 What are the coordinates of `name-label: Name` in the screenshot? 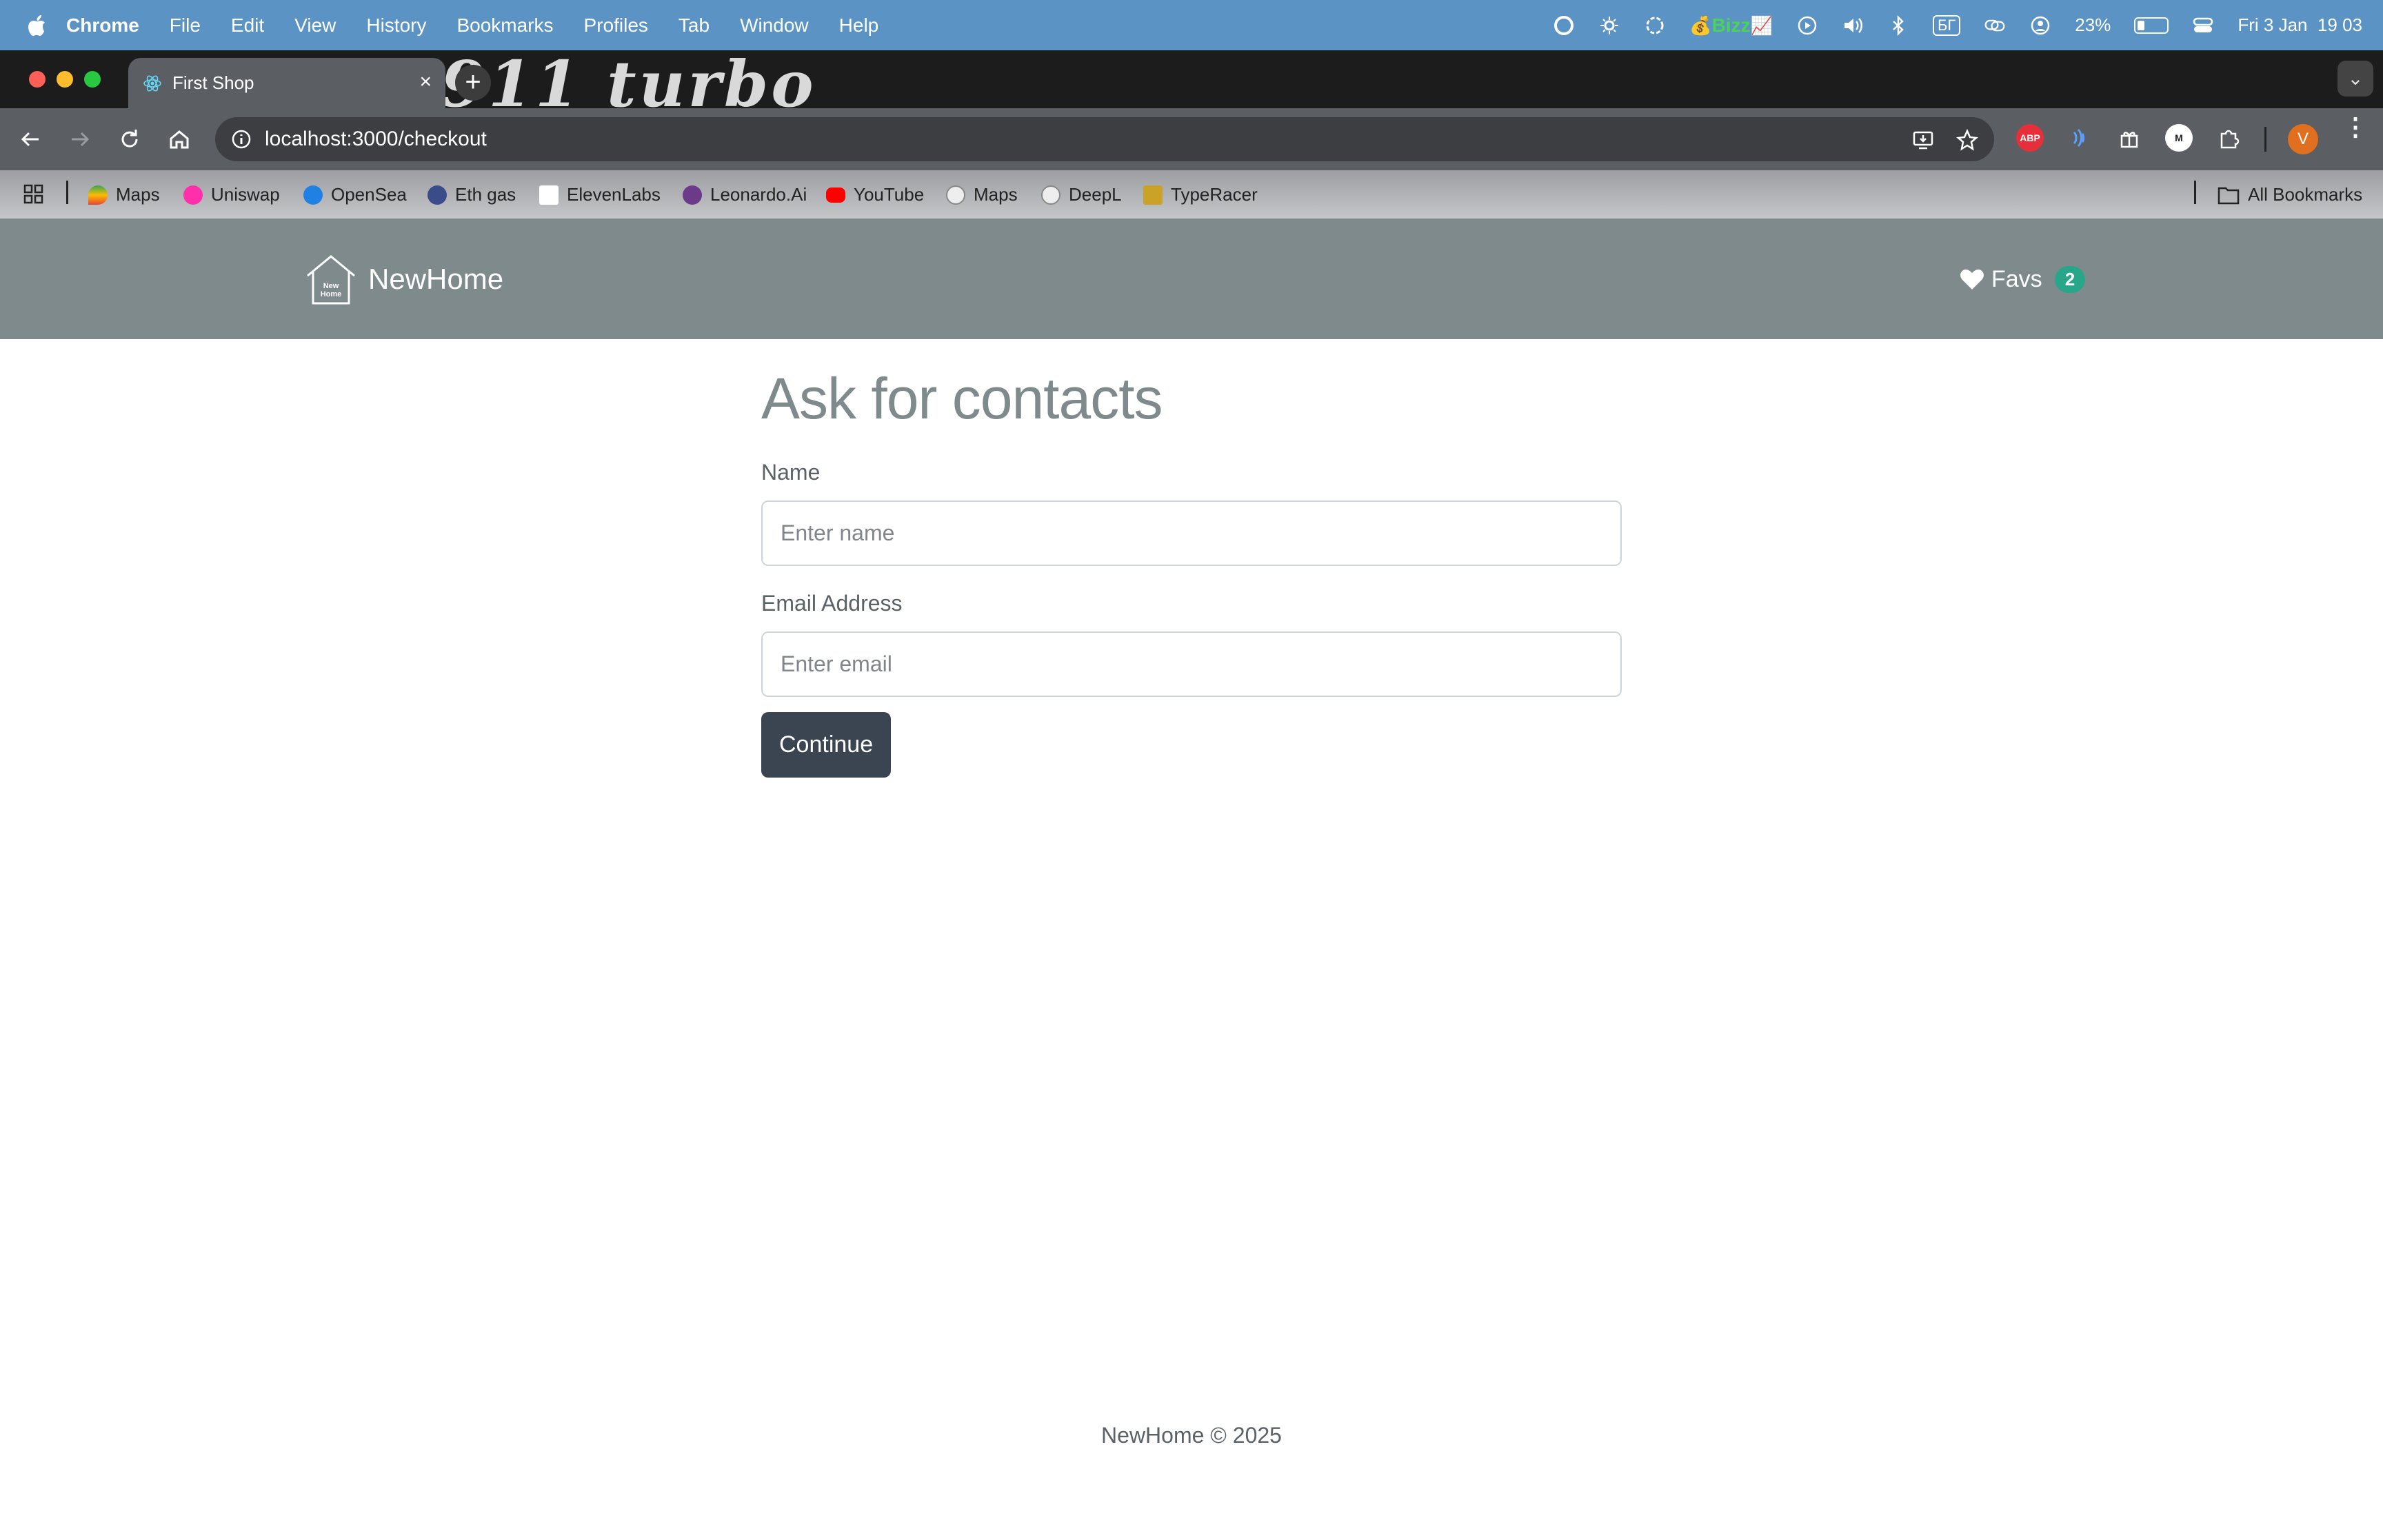 It's located at (791, 473).